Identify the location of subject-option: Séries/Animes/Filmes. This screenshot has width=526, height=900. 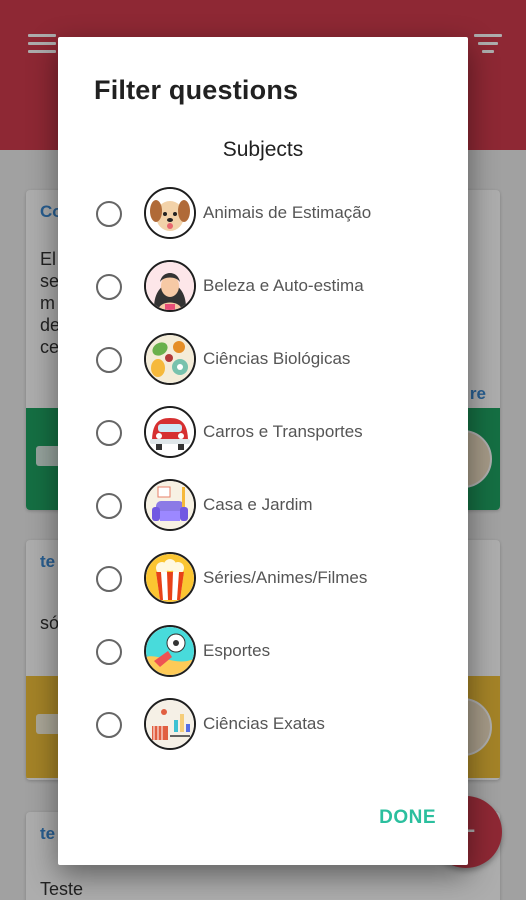
(263, 577).